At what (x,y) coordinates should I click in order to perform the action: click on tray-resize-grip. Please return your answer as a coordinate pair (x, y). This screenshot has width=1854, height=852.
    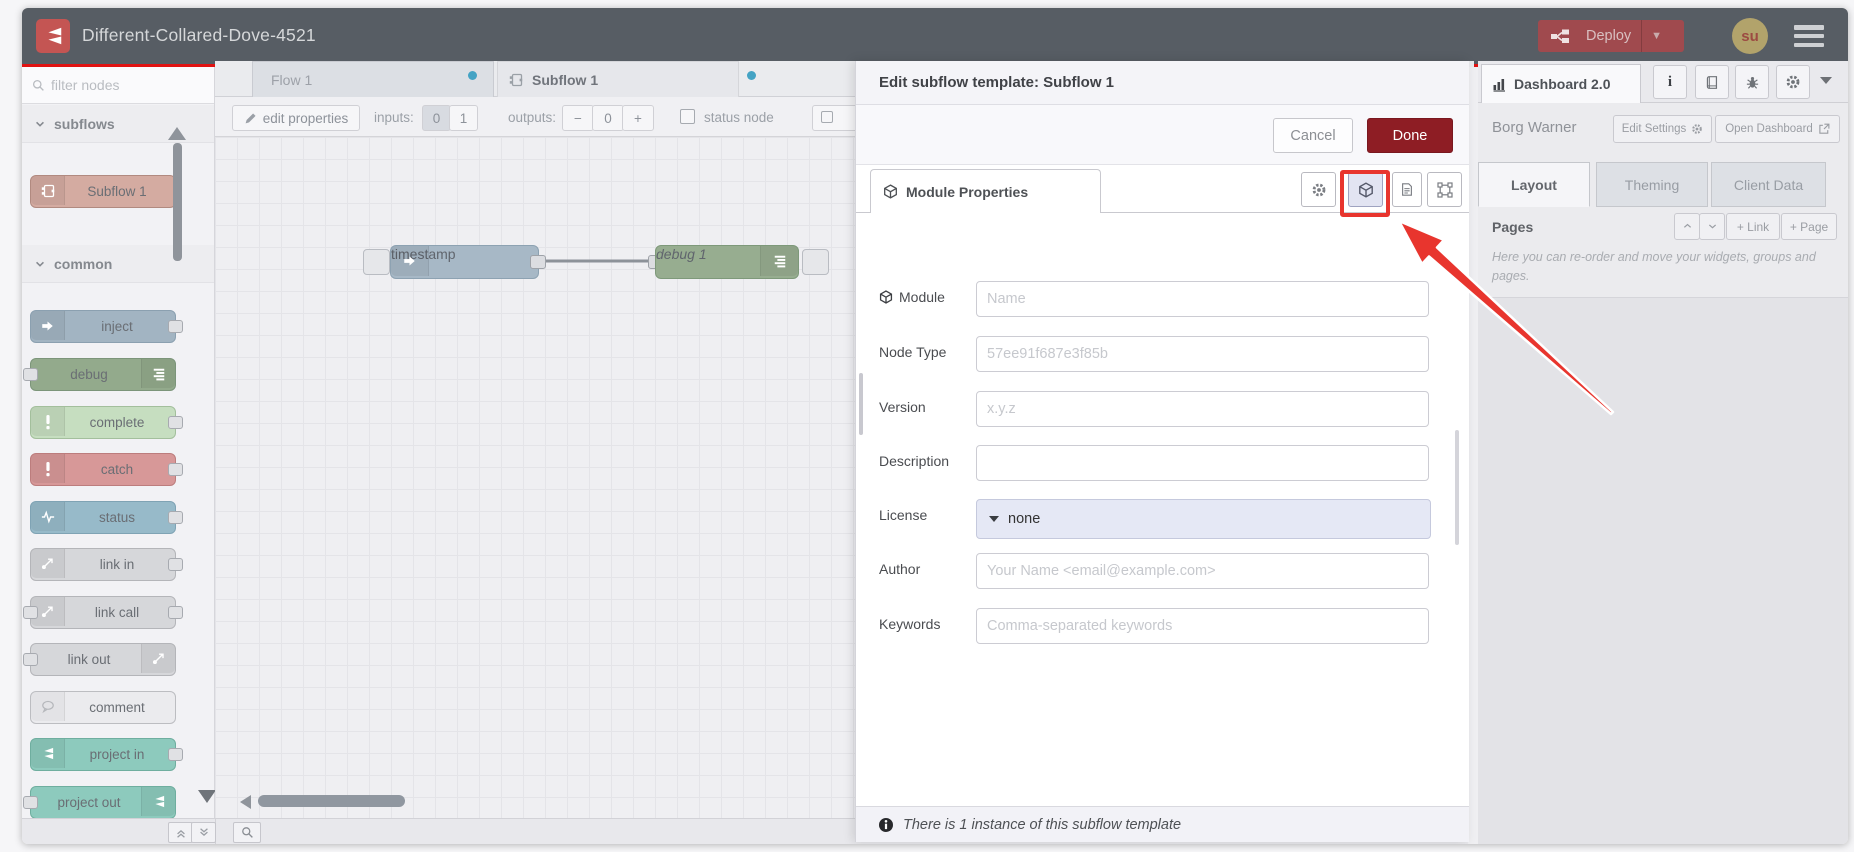
    Looking at the image, I should click on (861, 404).